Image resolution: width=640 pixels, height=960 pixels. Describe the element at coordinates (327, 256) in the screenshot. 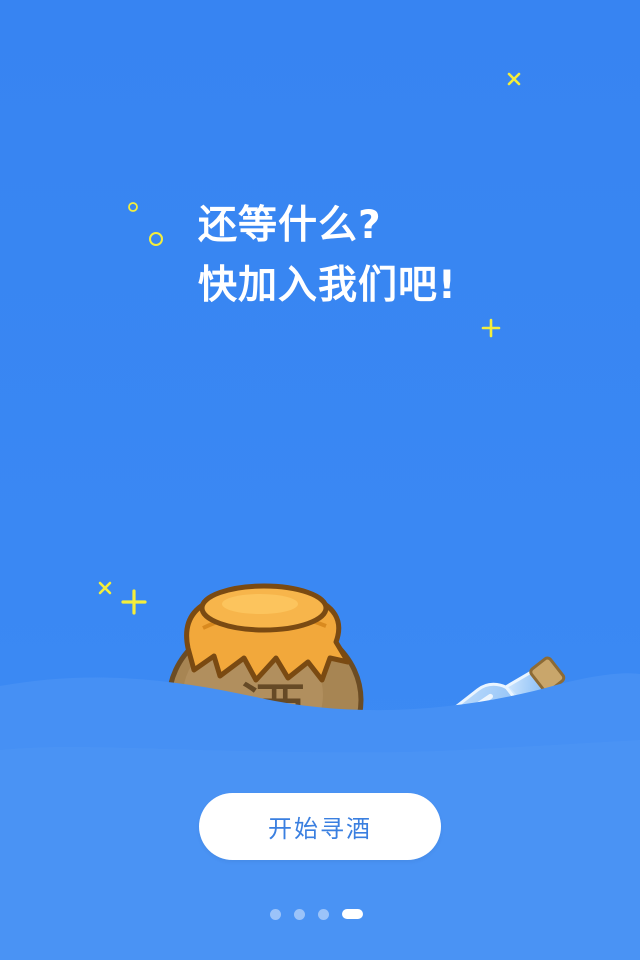

I see `headline: 还等什么? 快加入我们吧!` at that location.